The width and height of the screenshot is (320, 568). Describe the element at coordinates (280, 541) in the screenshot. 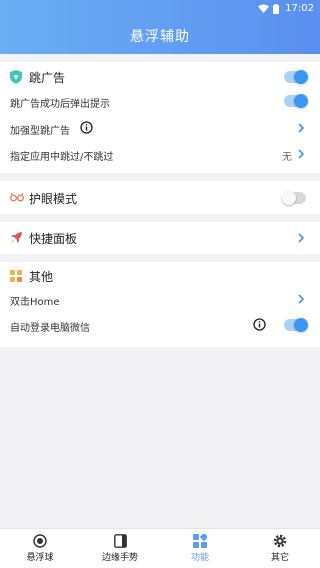

I see `gear-icon` at that location.